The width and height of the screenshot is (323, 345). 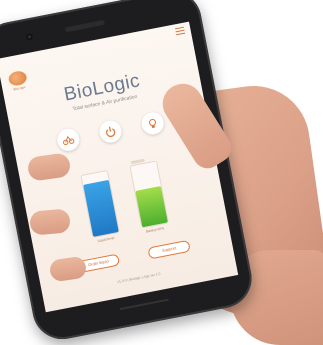 What do you see at coordinates (151, 206) in the screenshot?
I see `battery-fill` at bounding box center [151, 206].